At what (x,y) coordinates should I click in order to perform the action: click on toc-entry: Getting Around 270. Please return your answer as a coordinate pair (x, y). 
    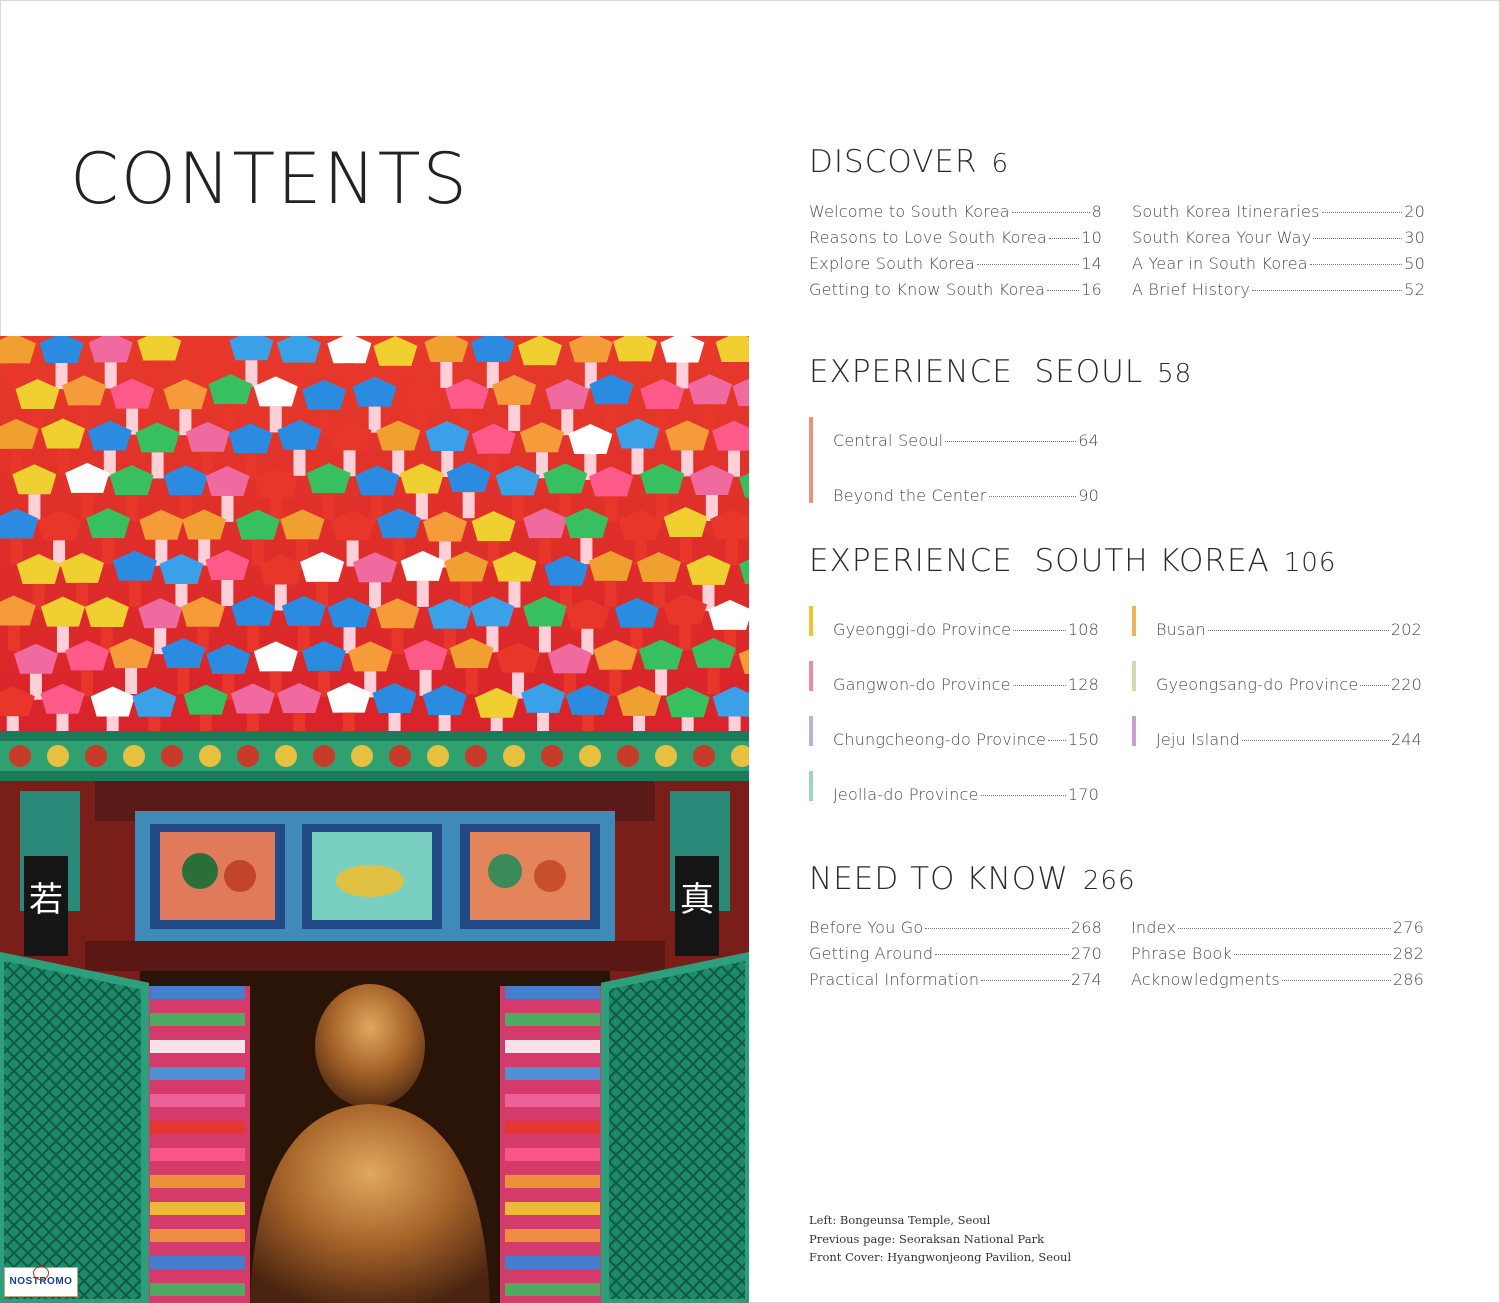
    Looking at the image, I should click on (955, 953).